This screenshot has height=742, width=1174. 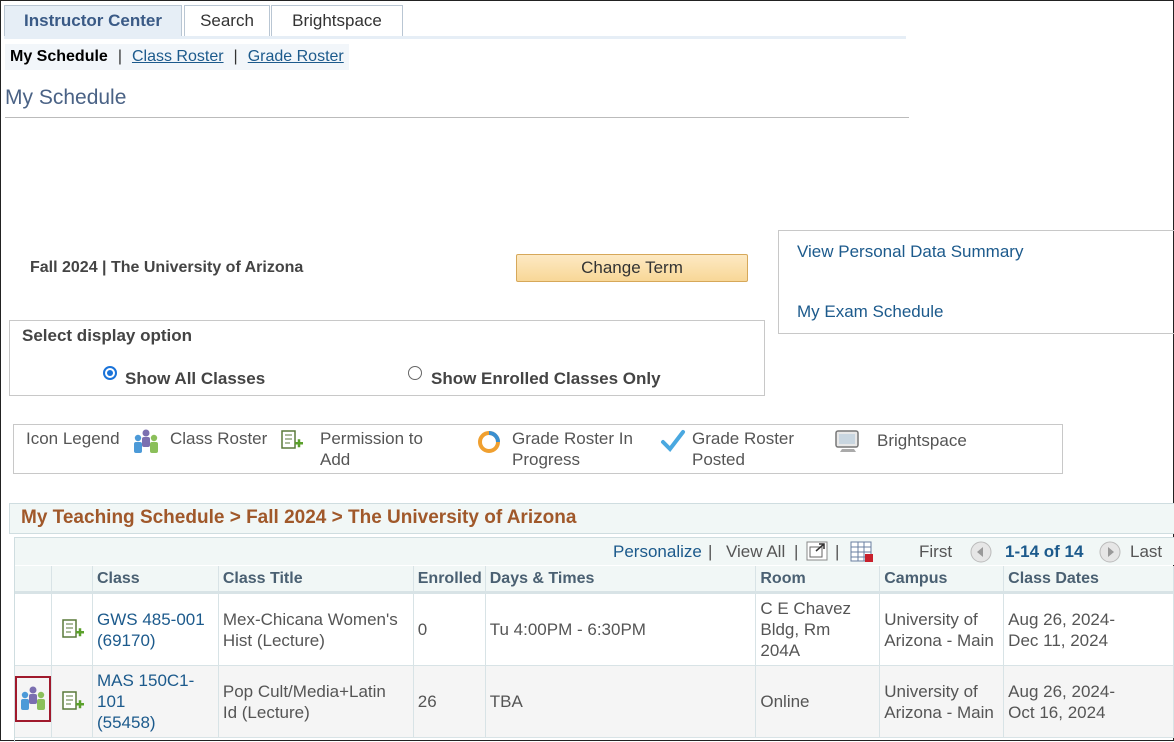 I want to click on view-all-link: View All, so click(x=755, y=551).